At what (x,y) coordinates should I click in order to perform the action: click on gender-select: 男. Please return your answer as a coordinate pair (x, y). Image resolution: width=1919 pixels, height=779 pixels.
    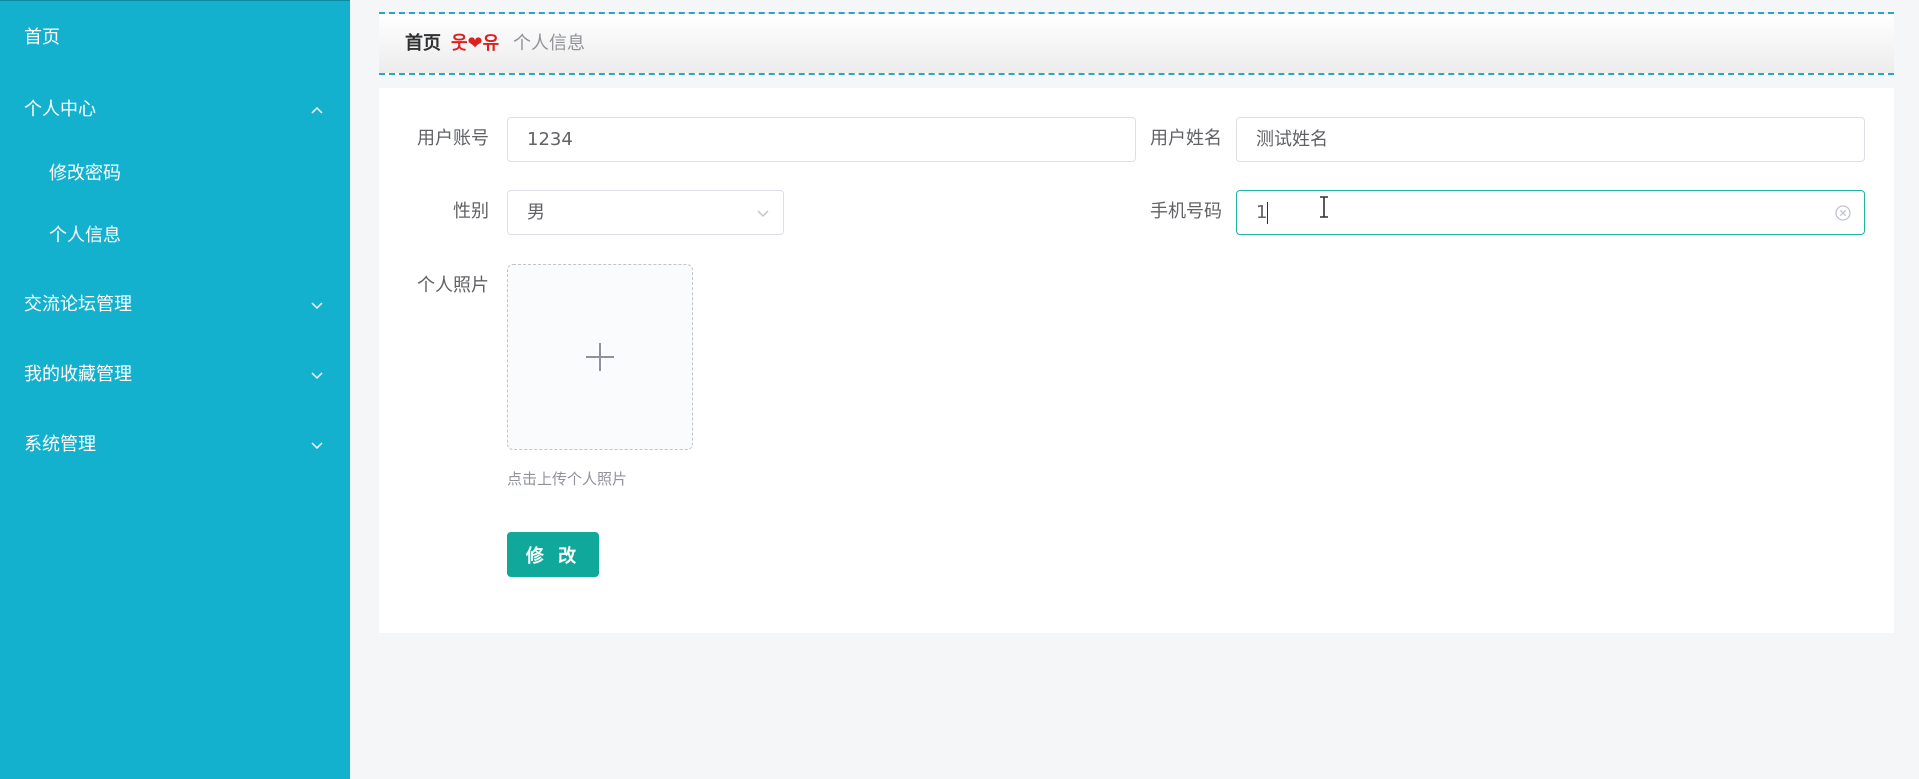
    Looking at the image, I should click on (645, 212).